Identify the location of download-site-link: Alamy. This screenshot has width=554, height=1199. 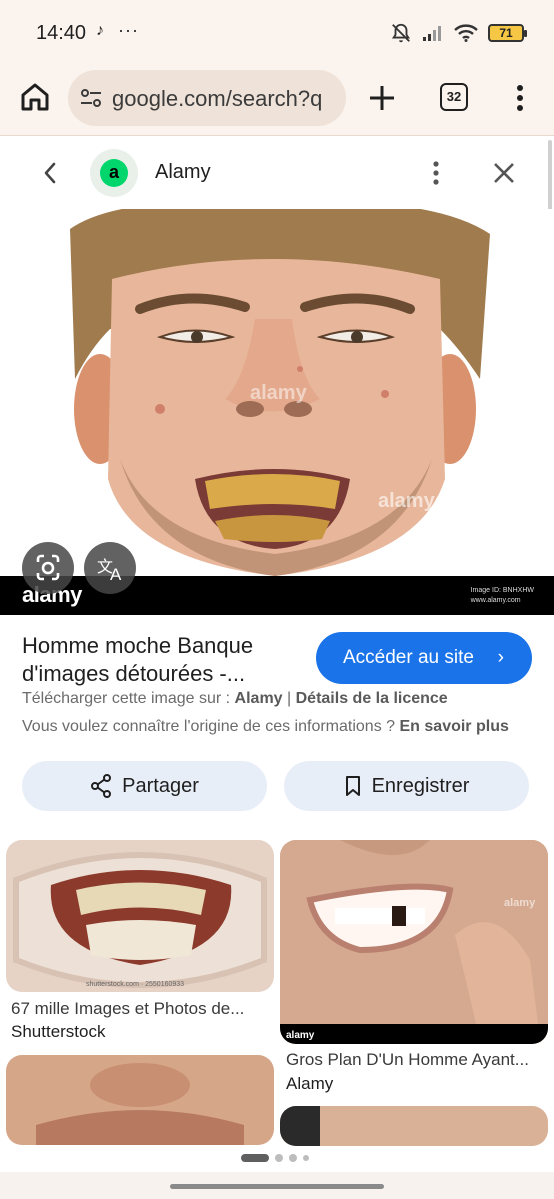
(259, 698).